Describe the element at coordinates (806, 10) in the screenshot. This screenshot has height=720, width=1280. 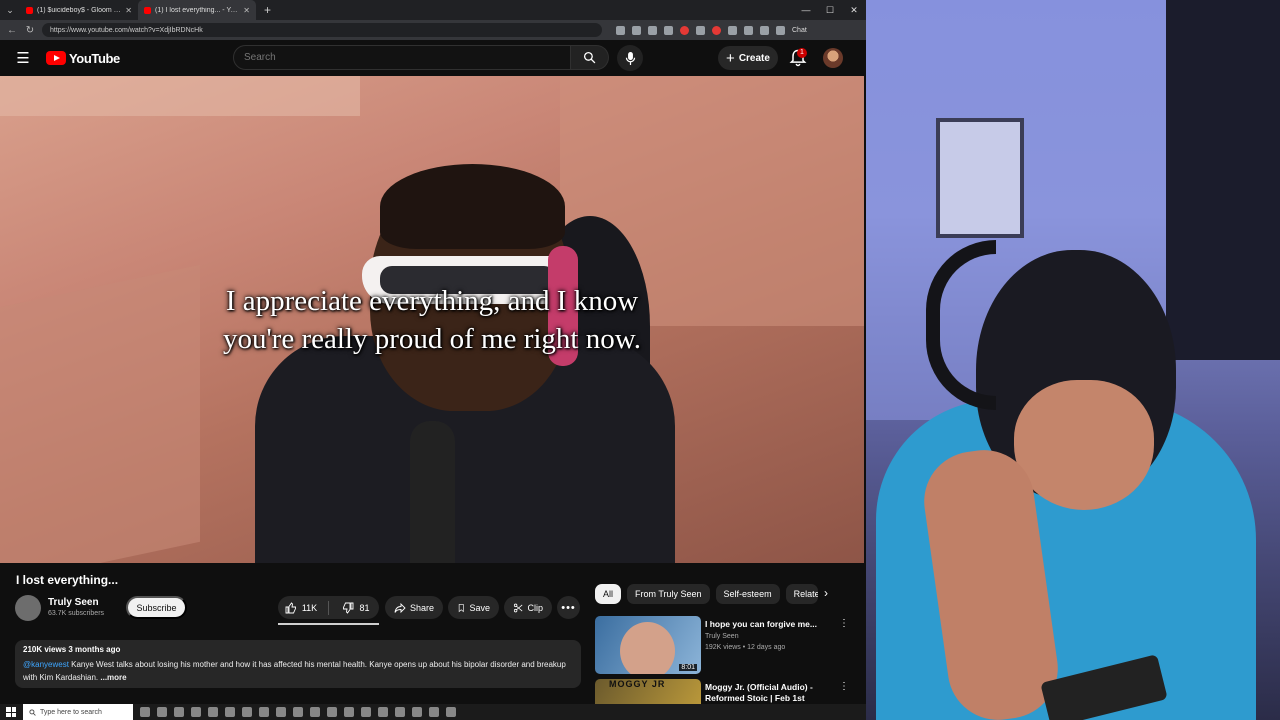
I see `minimize-icon: —` at that location.